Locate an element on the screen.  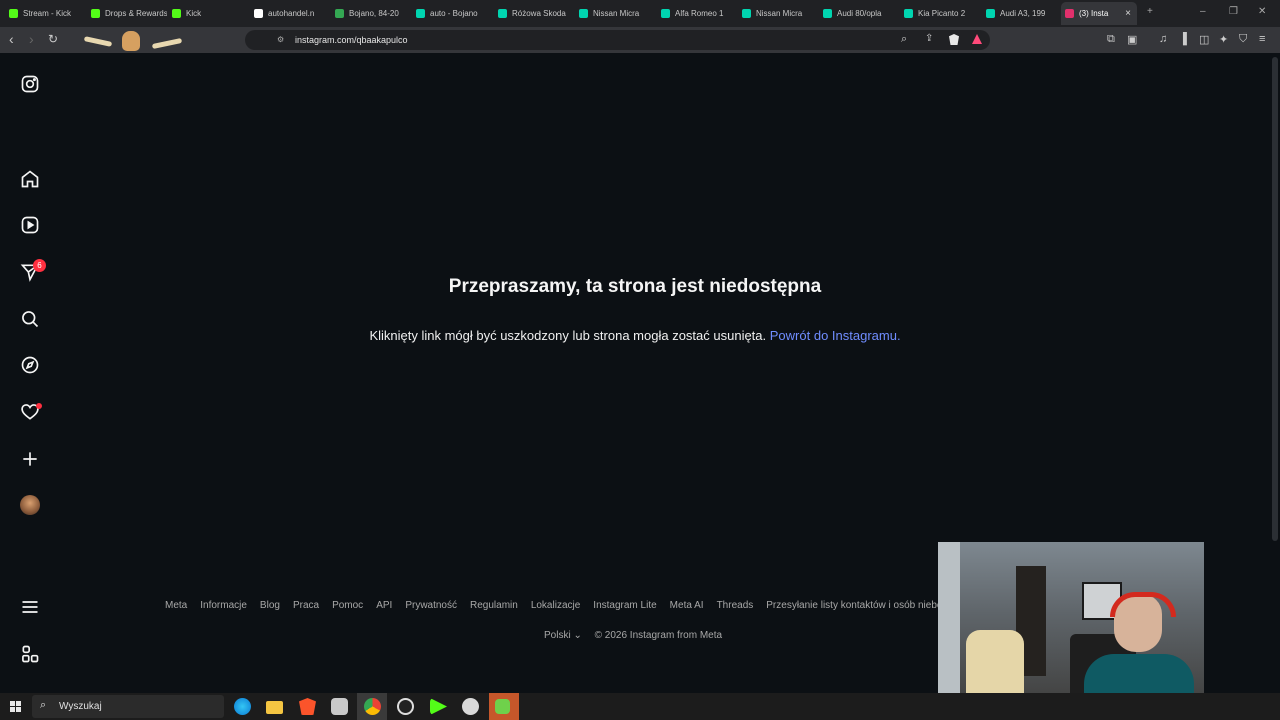
tab-label: autohandel.n is located at coordinates (291, 13).